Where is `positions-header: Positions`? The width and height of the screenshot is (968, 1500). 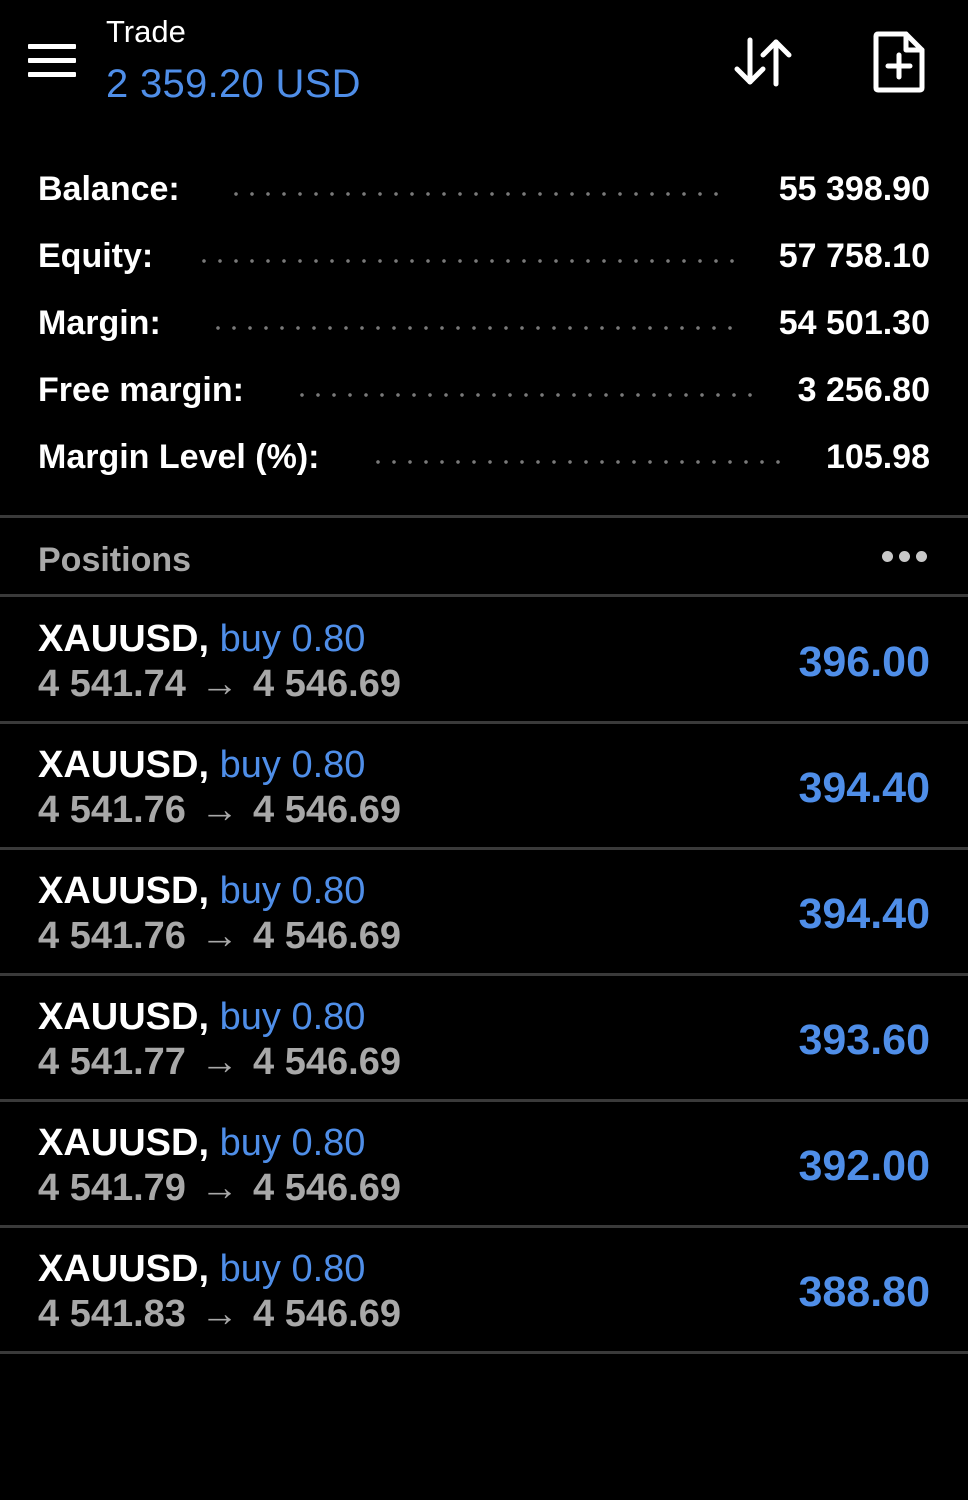
positions-header: Positions is located at coordinates (484, 557).